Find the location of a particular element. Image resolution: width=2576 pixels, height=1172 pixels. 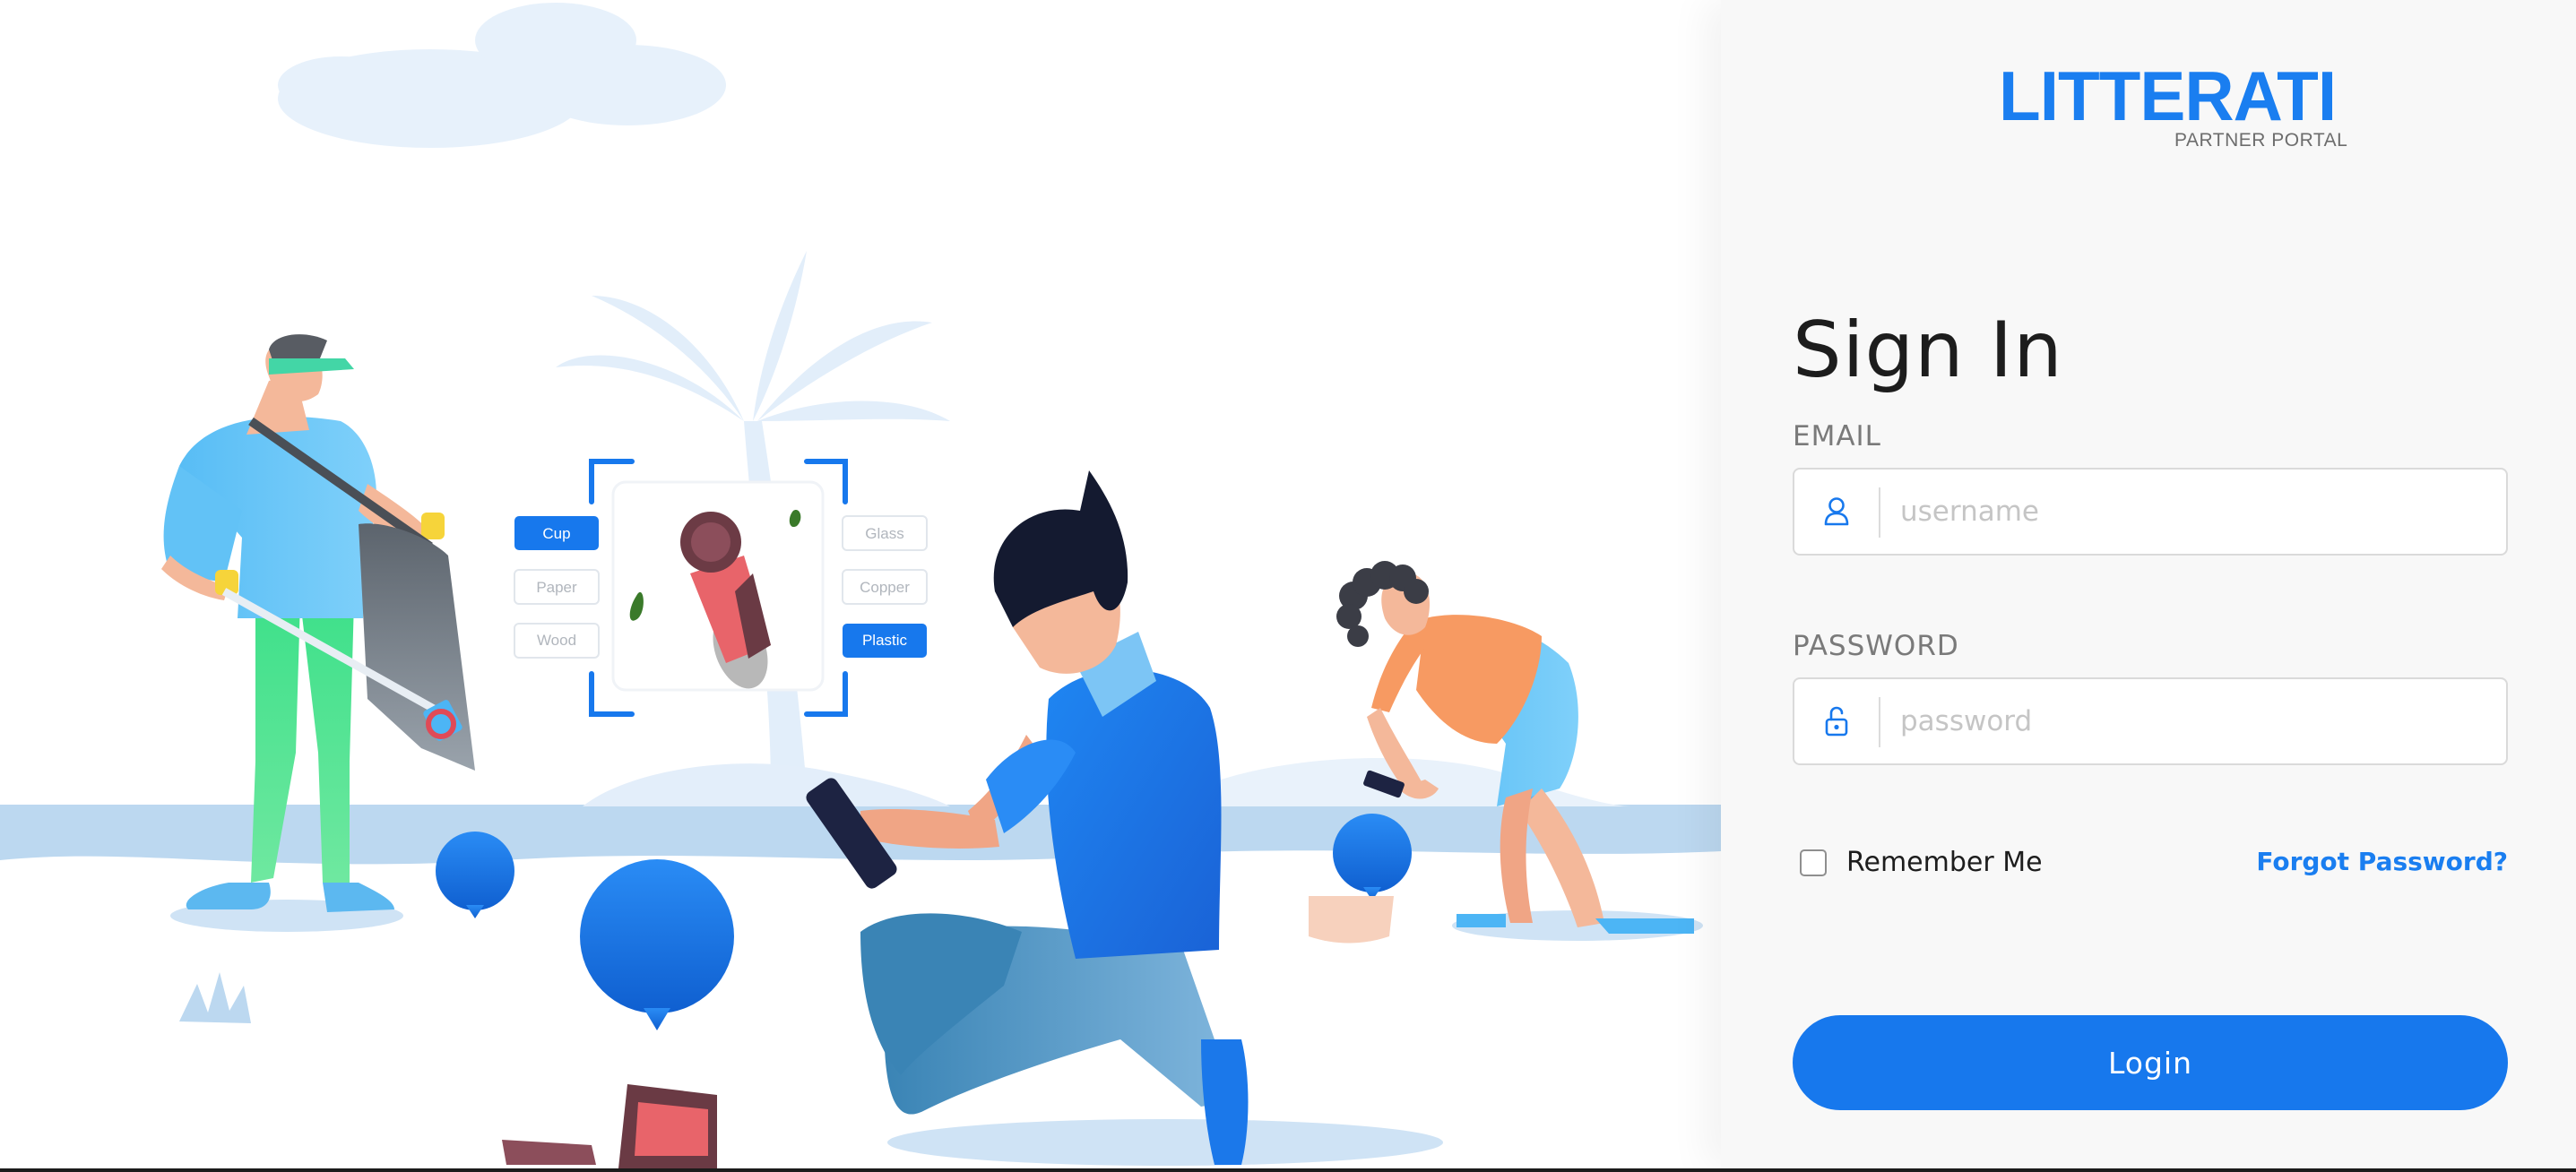

password-input is located at coordinates (2196, 721).